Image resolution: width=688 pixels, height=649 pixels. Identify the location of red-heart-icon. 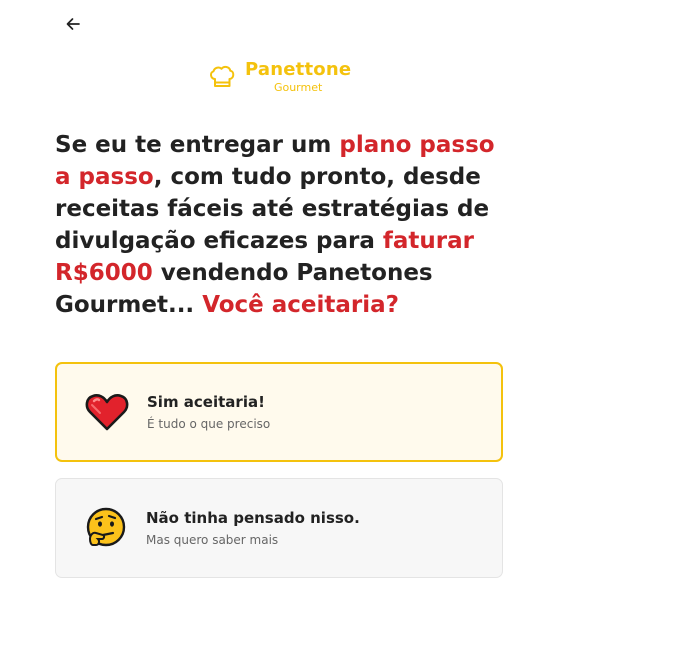
(107, 412).